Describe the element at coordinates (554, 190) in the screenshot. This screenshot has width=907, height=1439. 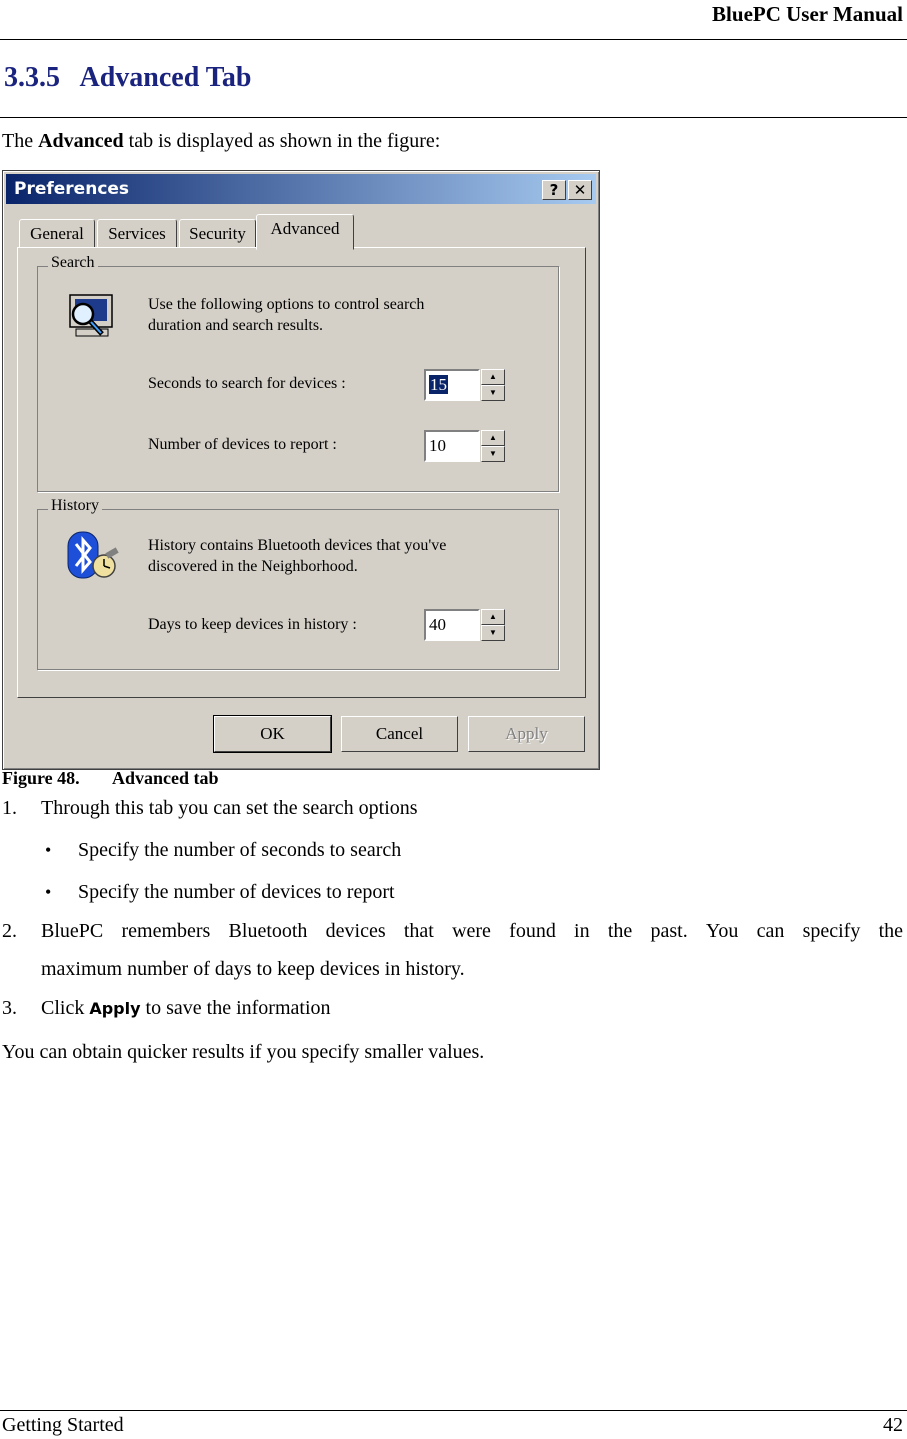
I see `help-button: ?` at that location.